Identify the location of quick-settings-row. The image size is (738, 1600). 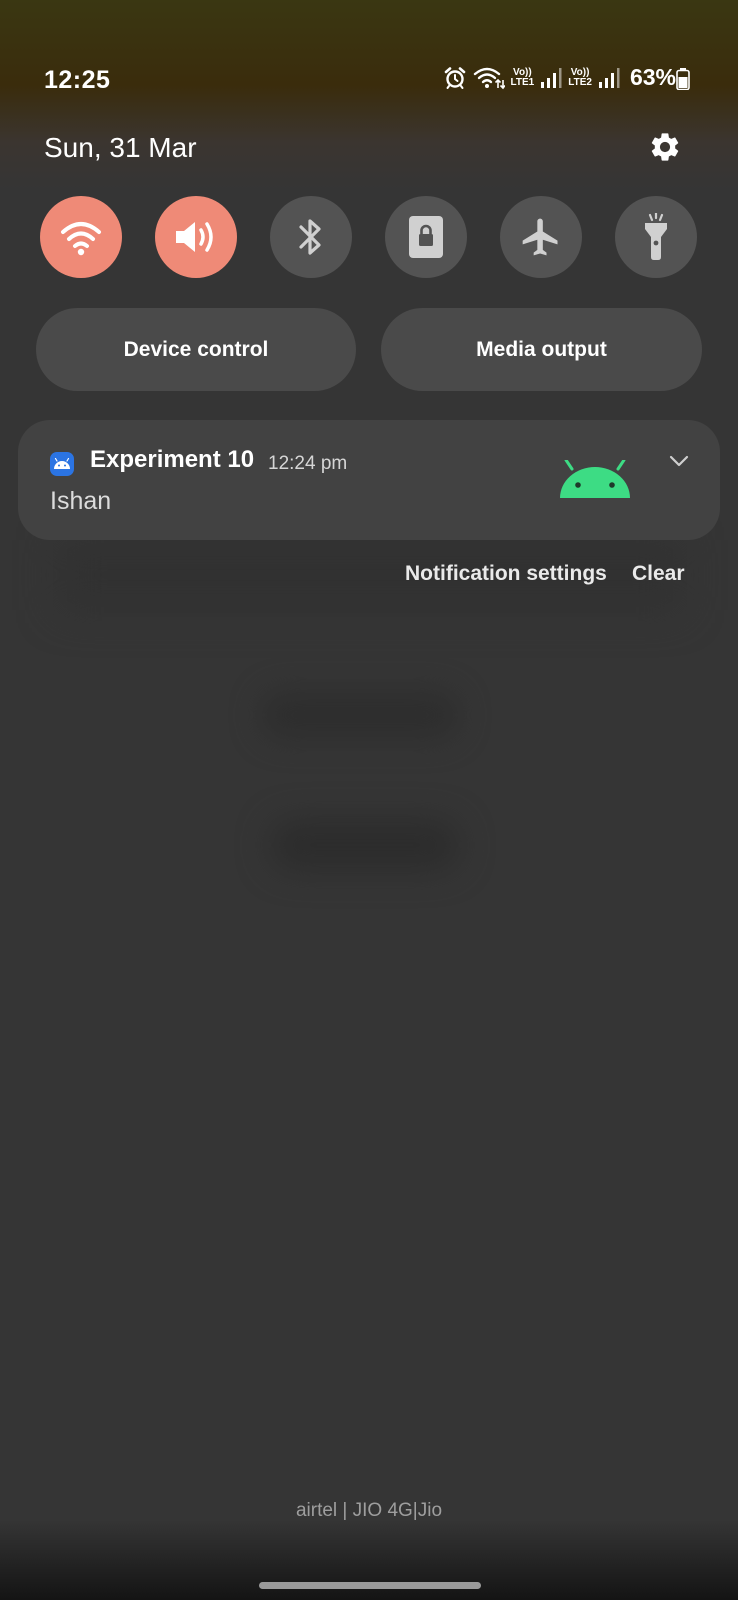
(369, 238).